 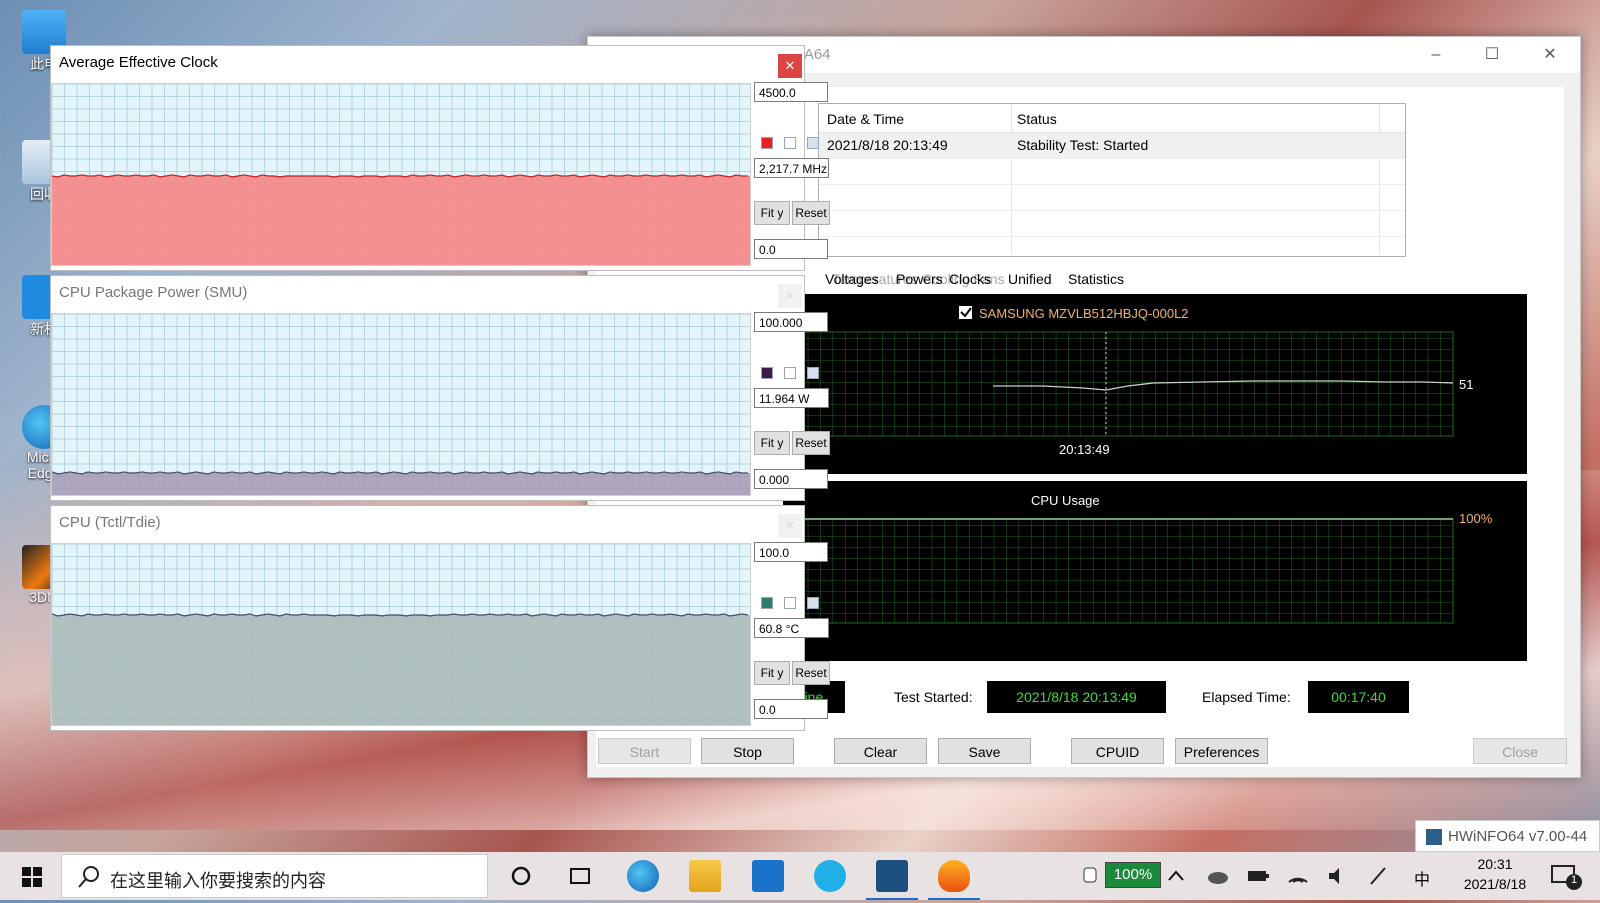 I want to click on start-button, so click(x=32, y=876).